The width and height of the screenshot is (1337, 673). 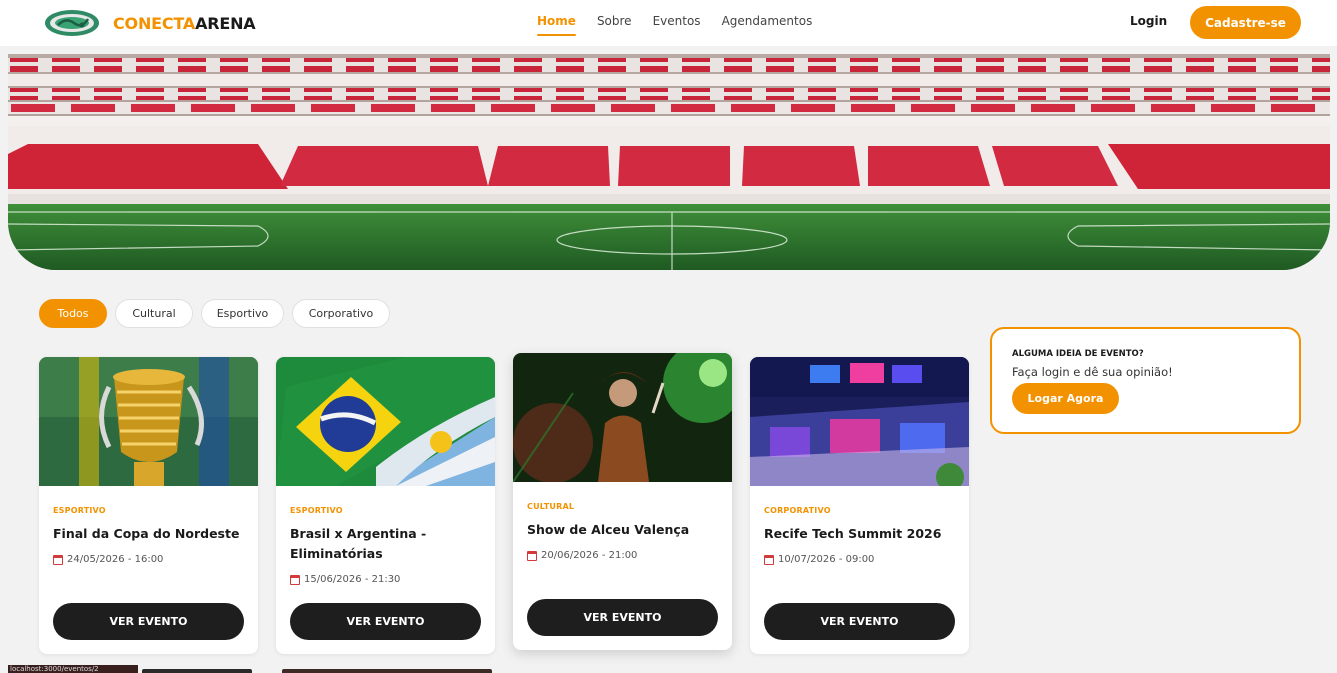 What do you see at coordinates (73, 313) in the screenshot?
I see `filter-todos: Todos` at bounding box center [73, 313].